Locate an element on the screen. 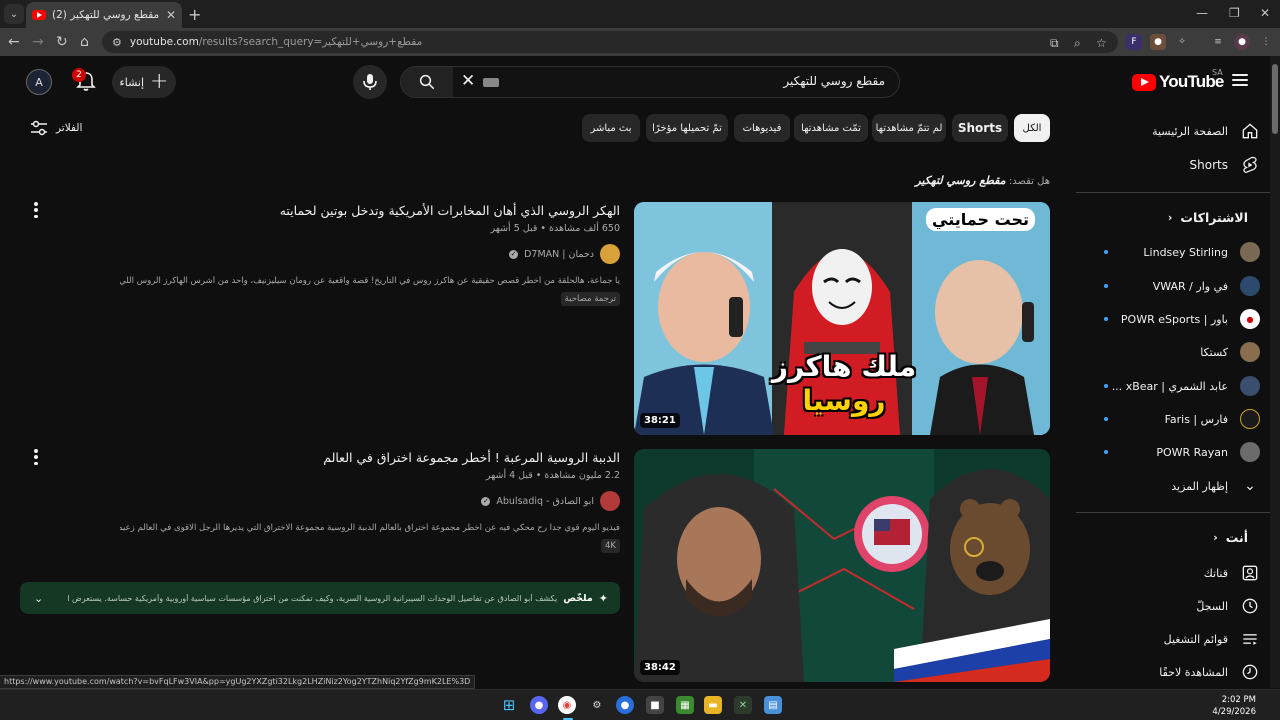 The width and height of the screenshot is (1280, 720). chip-all: الكل is located at coordinates (1032, 128).